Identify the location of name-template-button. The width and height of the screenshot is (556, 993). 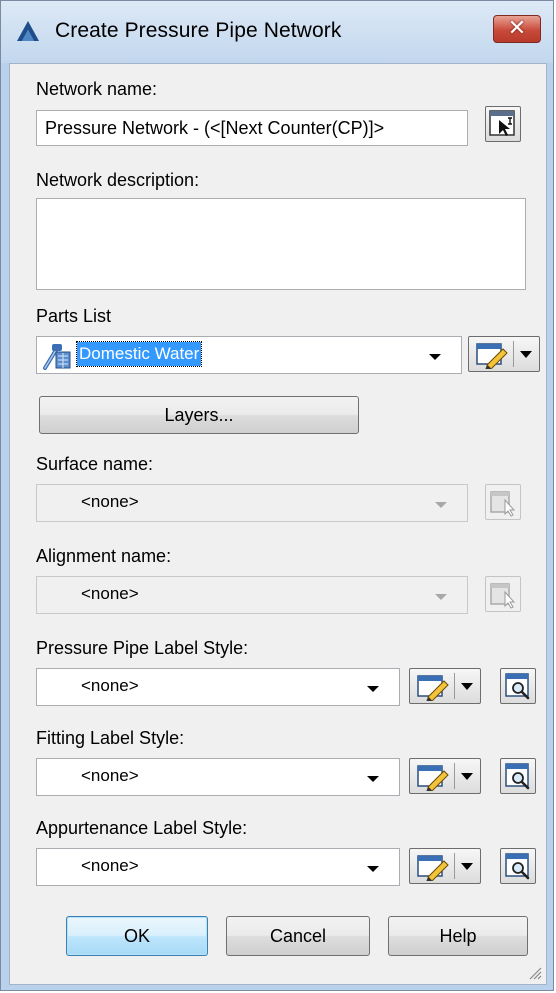
(503, 124).